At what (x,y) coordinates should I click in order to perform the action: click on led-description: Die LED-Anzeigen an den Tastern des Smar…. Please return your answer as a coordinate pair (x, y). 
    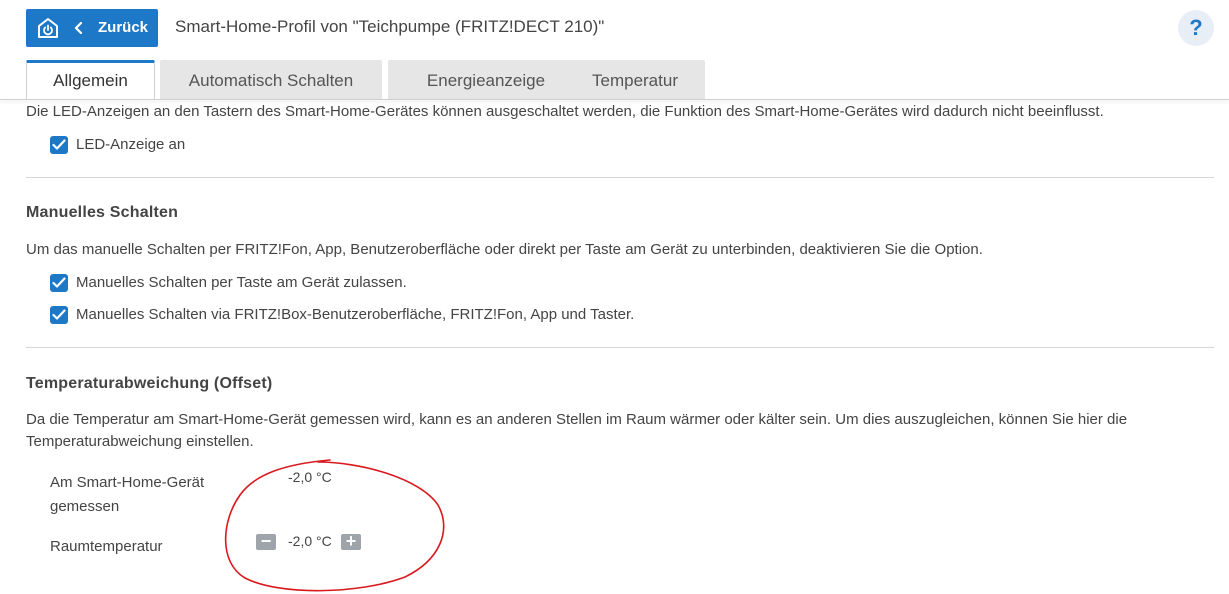
    Looking at the image, I should click on (565, 111).